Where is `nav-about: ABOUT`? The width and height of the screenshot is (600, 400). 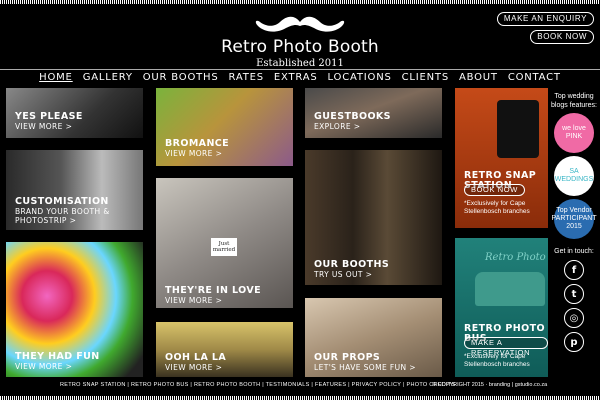
nav-about: ABOUT is located at coordinates (478, 77).